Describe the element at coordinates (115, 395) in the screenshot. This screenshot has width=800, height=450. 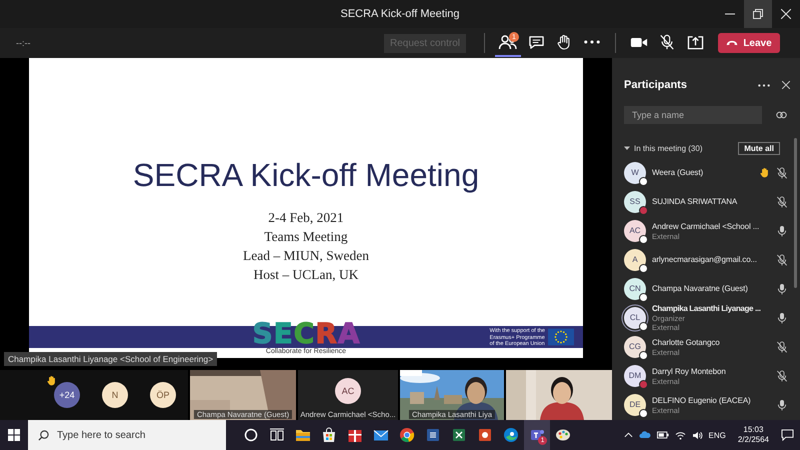
I see `avatar: N` at that location.